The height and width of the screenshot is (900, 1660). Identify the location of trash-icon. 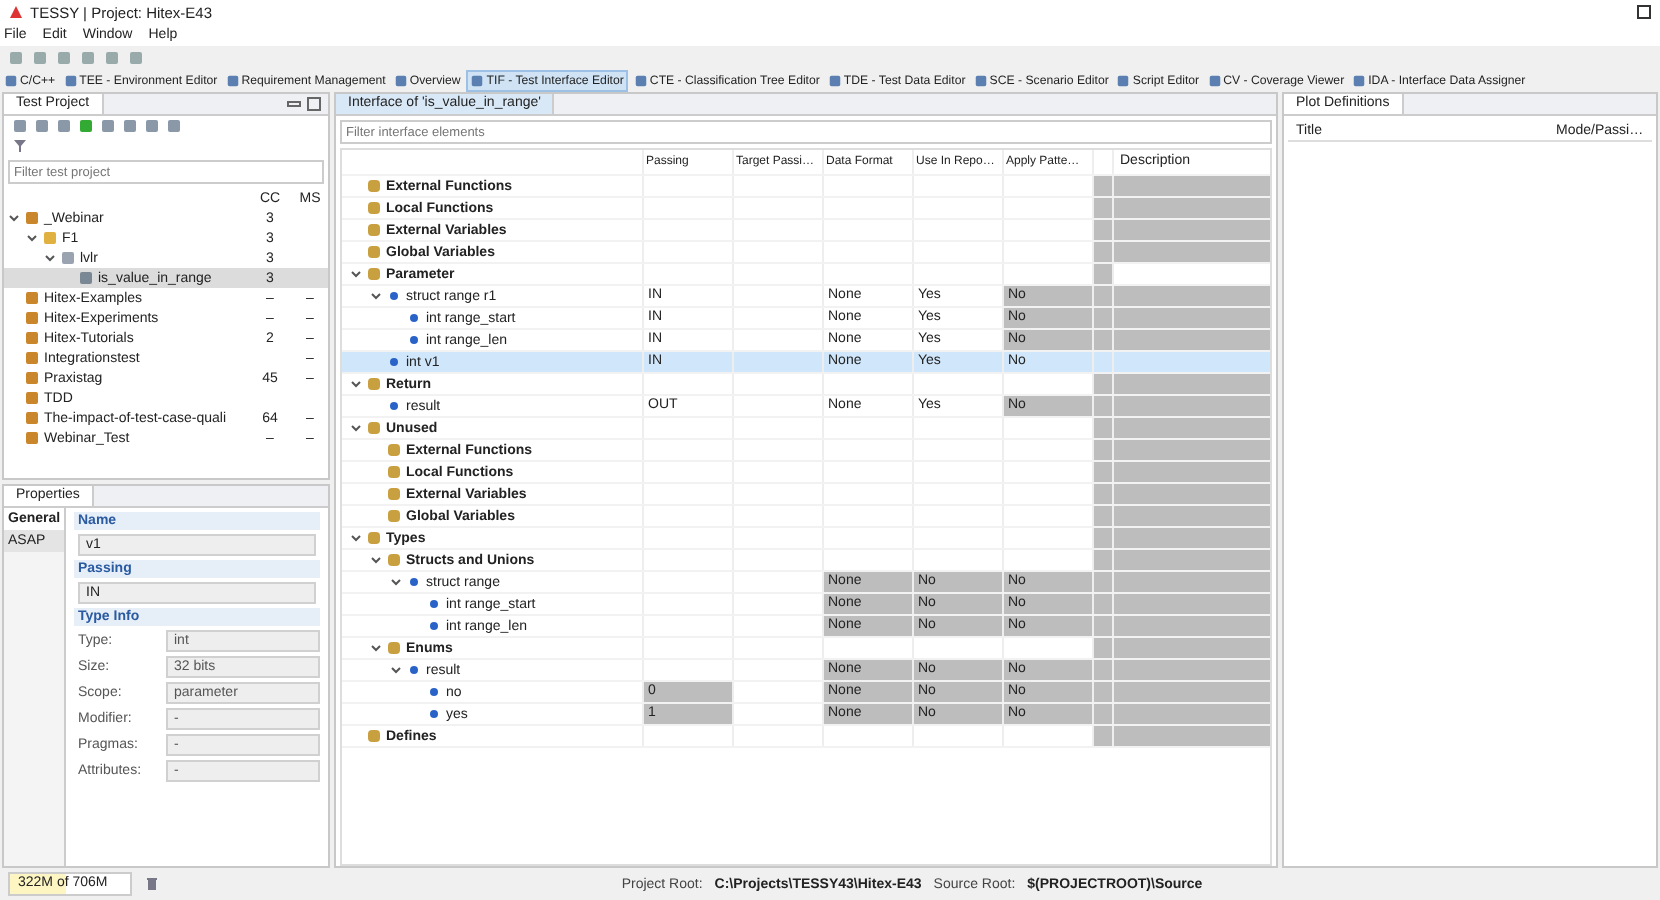
(152, 884).